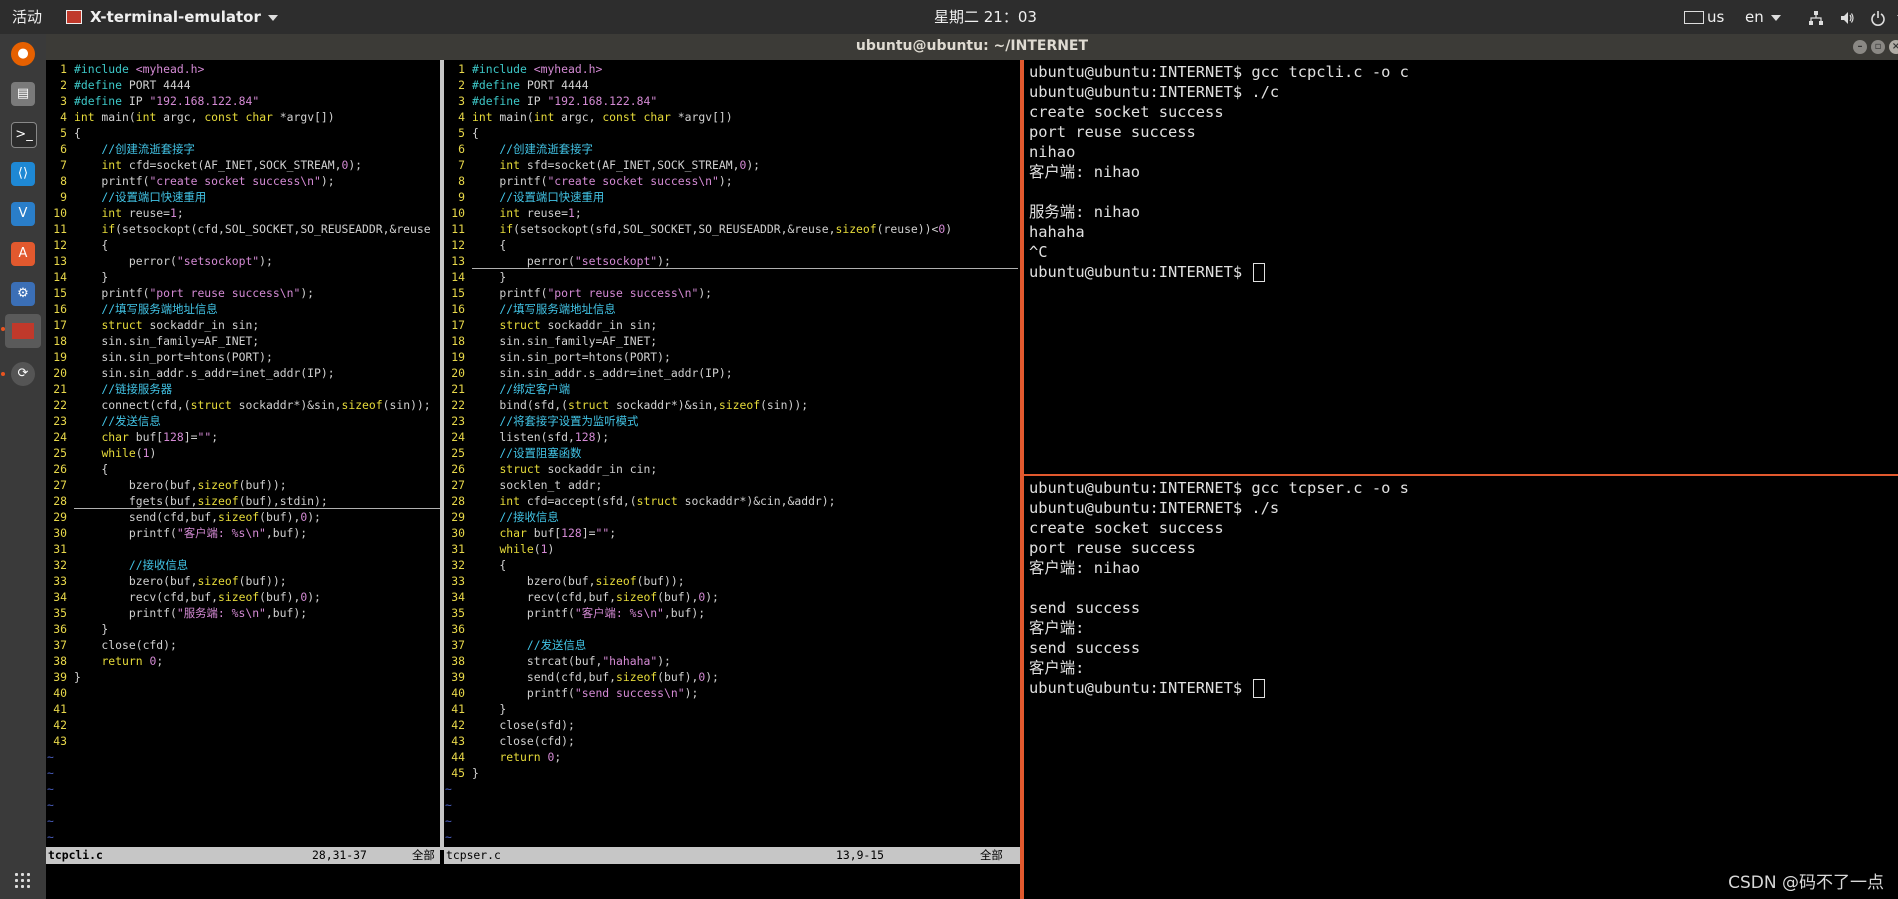 This screenshot has height=899, width=1898. What do you see at coordinates (458, 421) in the screenshot?
I see `line-number: 23` at bounding box center [458, 421].